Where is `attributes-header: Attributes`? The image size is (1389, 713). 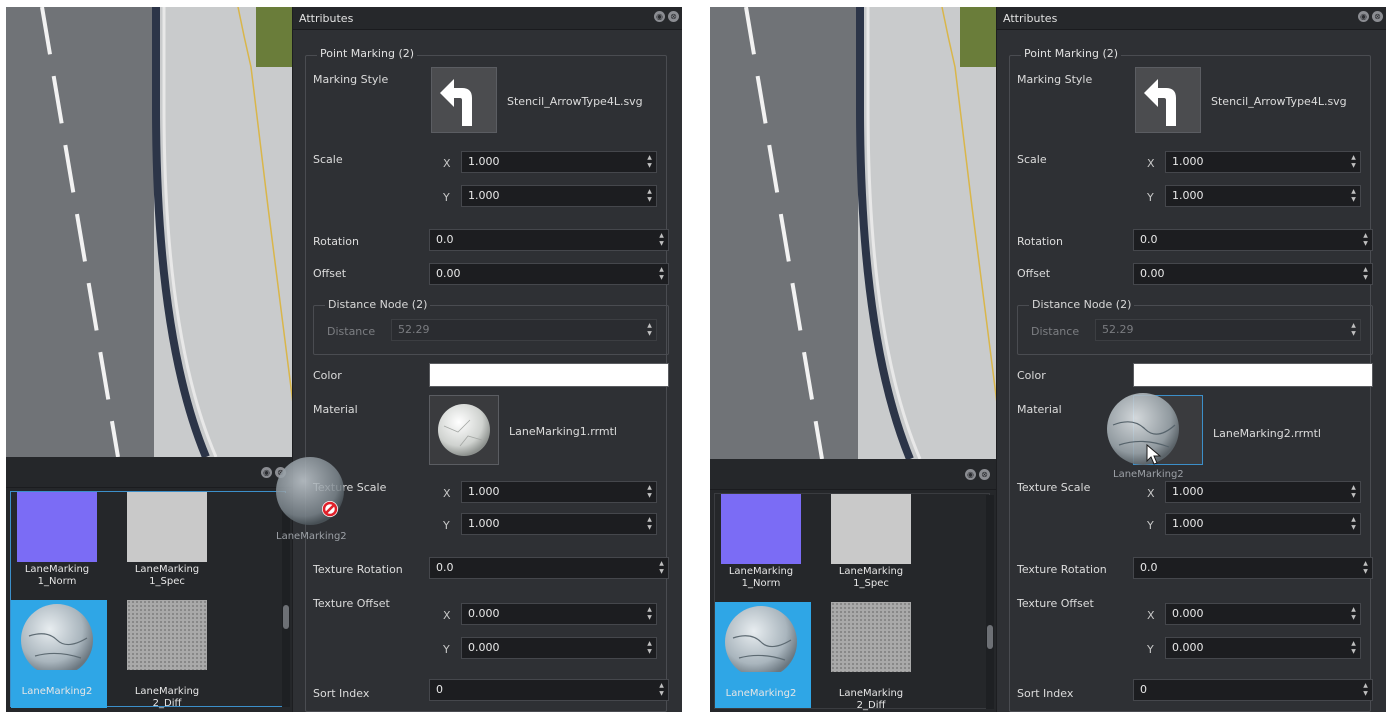 attributes-header: Attributes is located at coordinates (487, 18).